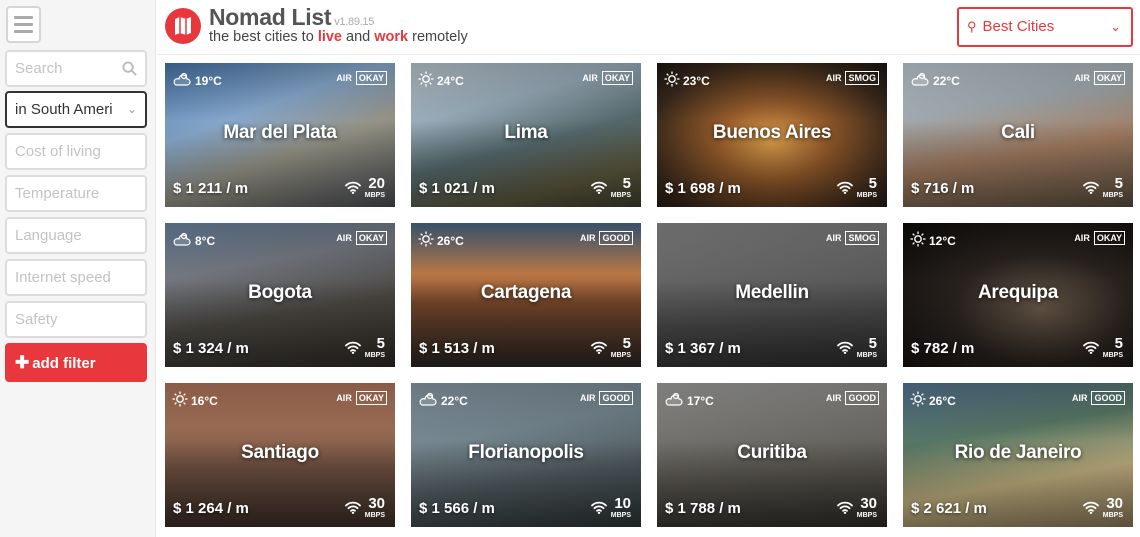 This screenshot has height=537, width=1140. What do you see at coordinates (195, 400) in the screenshot?
I see `weather: 16°C` at bounding box center [195, 400].